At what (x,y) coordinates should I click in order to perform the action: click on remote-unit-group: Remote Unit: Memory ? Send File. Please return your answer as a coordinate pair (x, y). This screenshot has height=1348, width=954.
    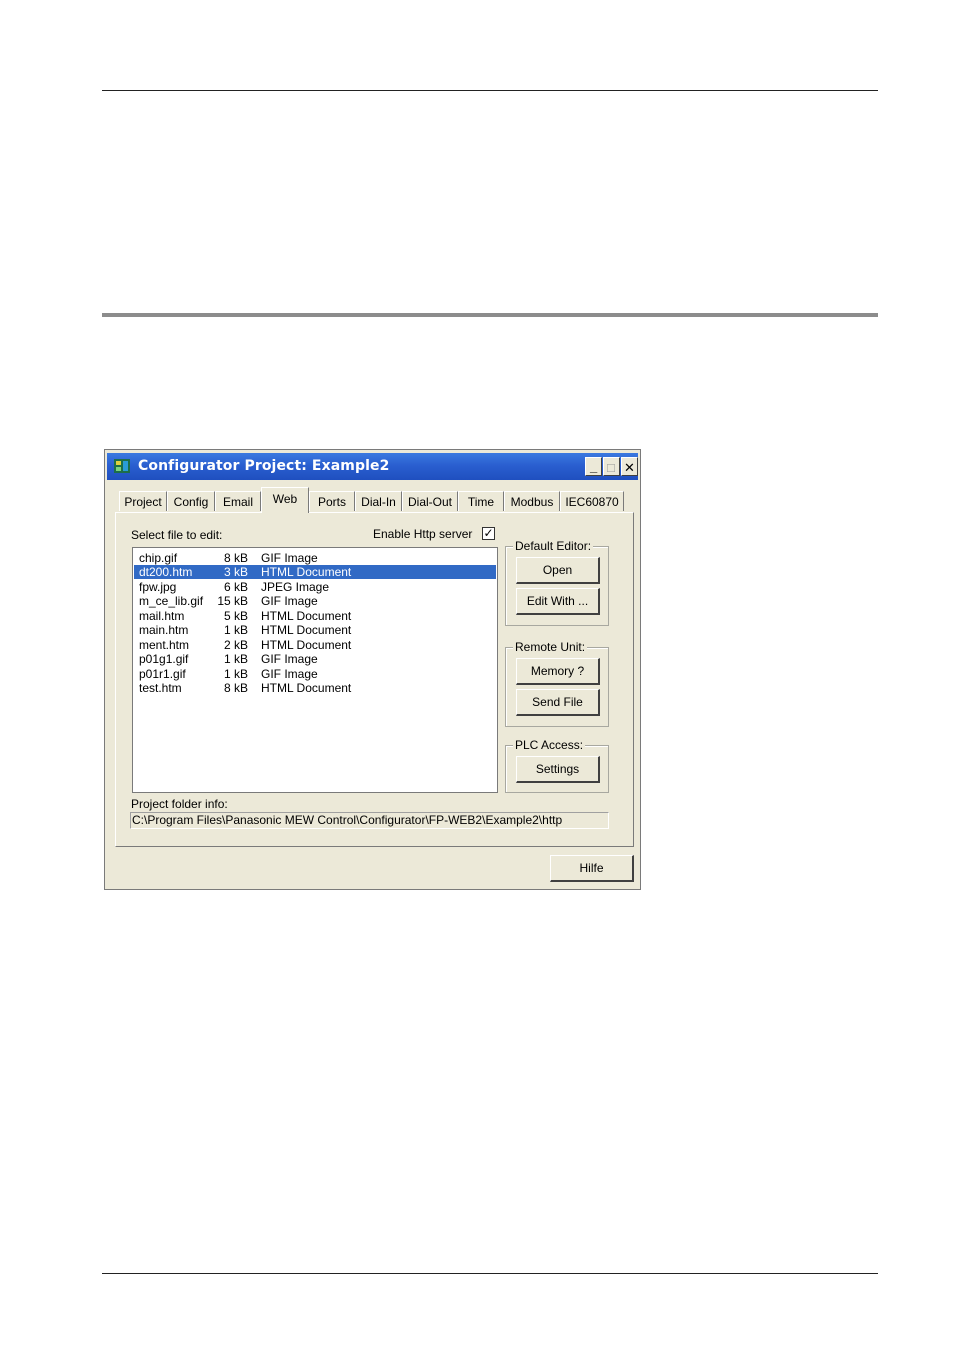
    Looking at the image, I should click on (557, 683).